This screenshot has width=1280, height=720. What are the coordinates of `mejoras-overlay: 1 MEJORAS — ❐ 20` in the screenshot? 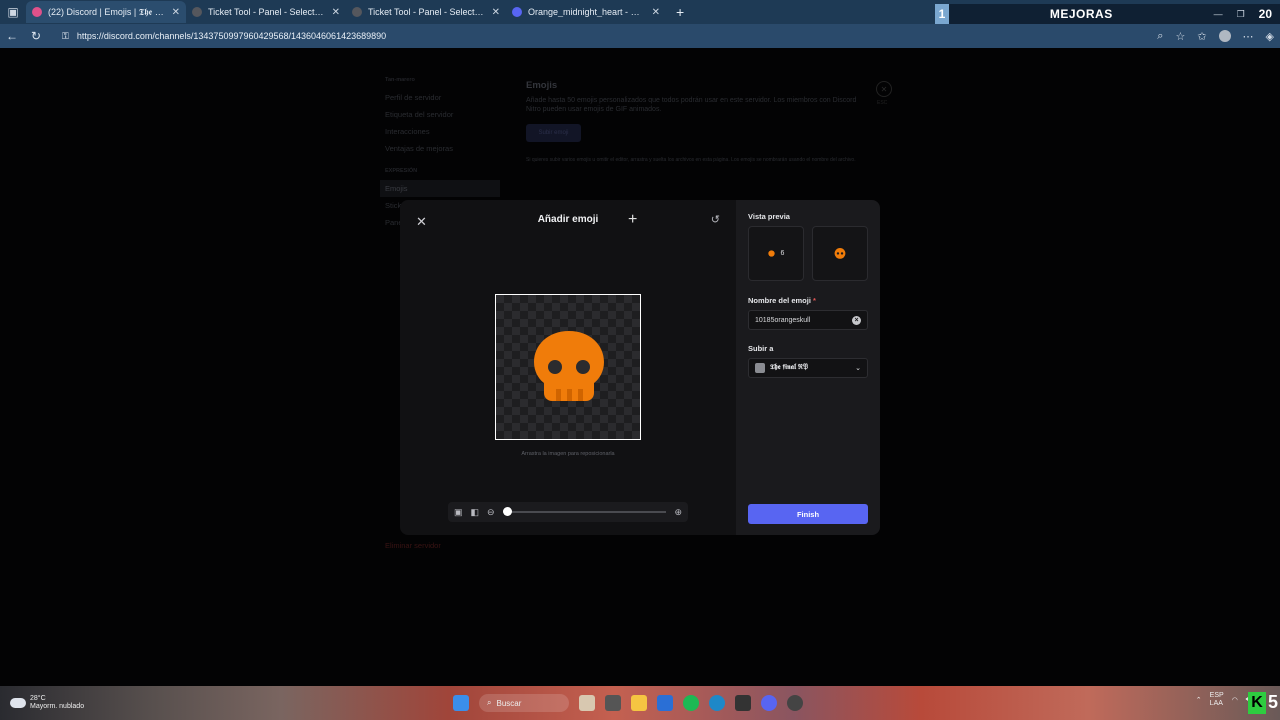 It's located at (1107, 14).